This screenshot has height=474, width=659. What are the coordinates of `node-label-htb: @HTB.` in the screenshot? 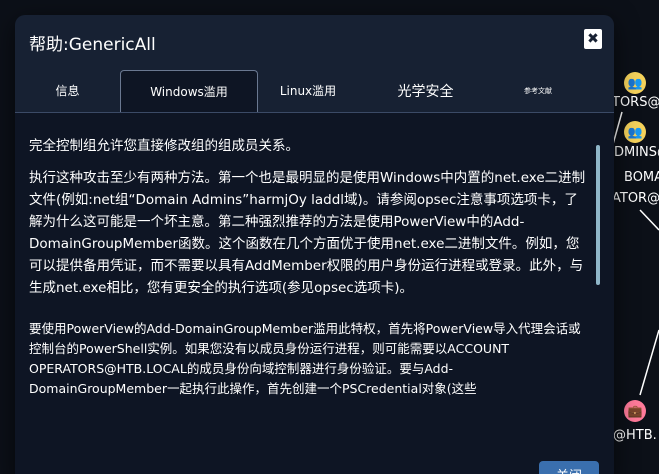 It's located at (635, 435).